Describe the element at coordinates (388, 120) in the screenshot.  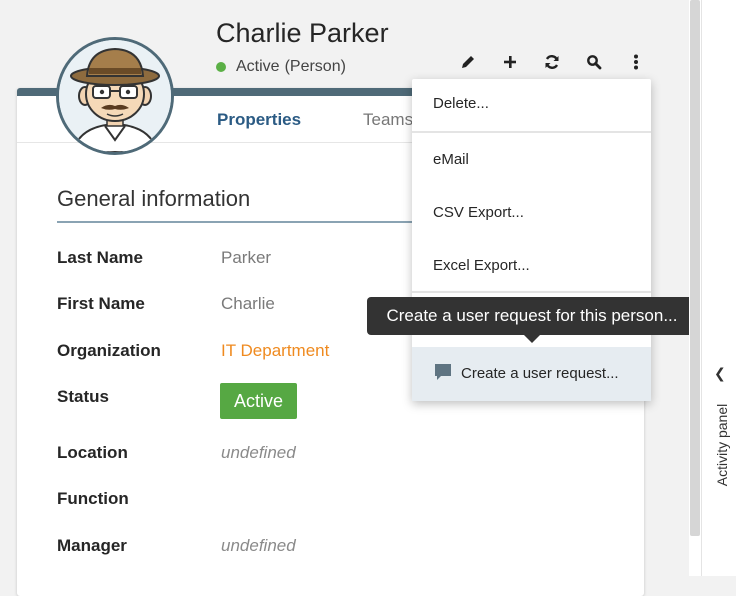
I see `tab-teams: Teams` at that location.